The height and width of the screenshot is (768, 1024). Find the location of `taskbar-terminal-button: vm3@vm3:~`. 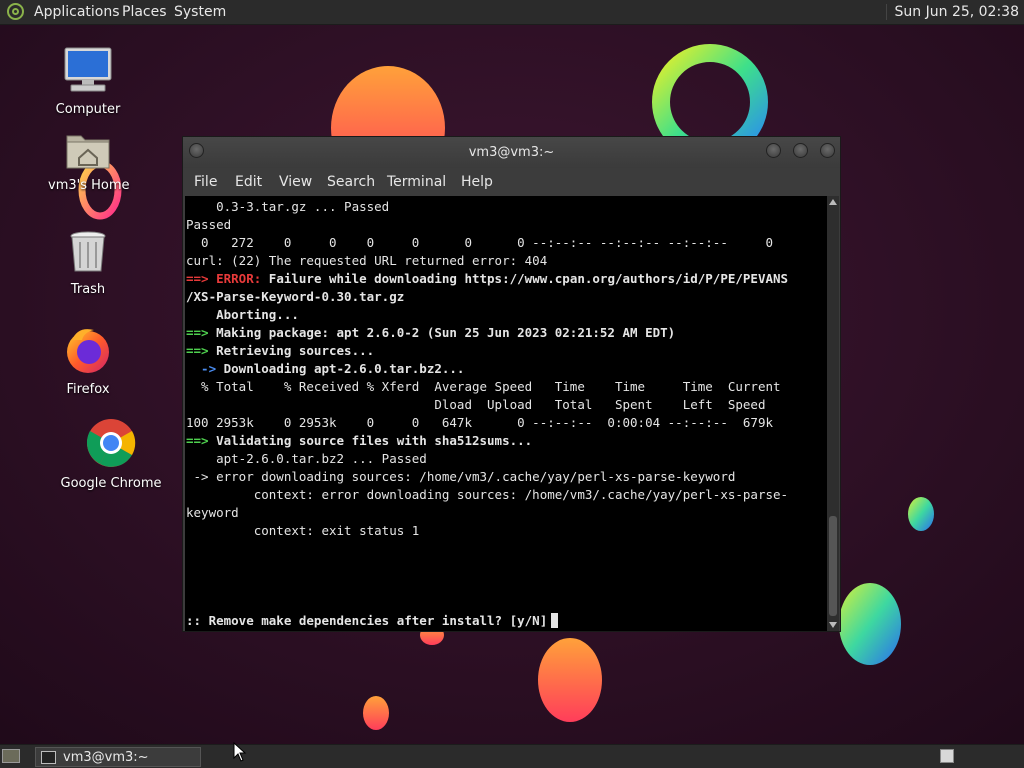

taskbar-terminal-button: vm3@vm3:~ is located at coordinates (118, 757).